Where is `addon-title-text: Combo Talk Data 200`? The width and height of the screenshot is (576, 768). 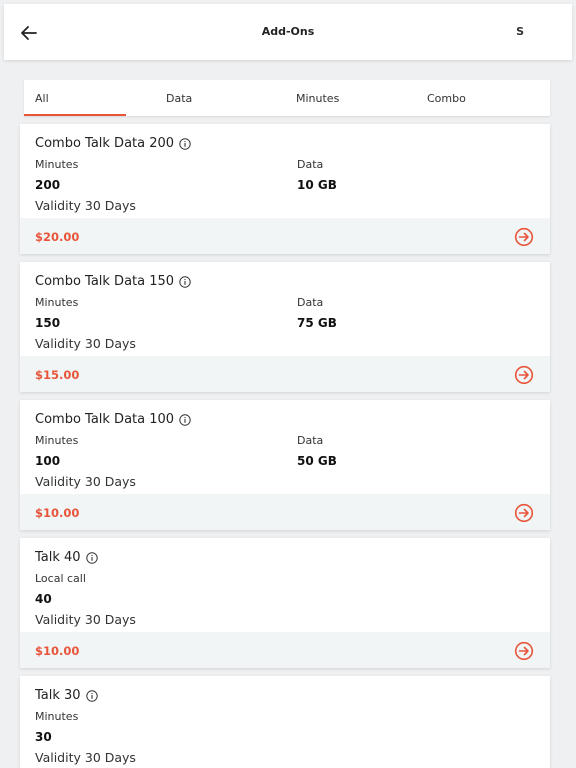 addon-title-text: Combo Talk Data 200 is located at coordinates (105, 143).